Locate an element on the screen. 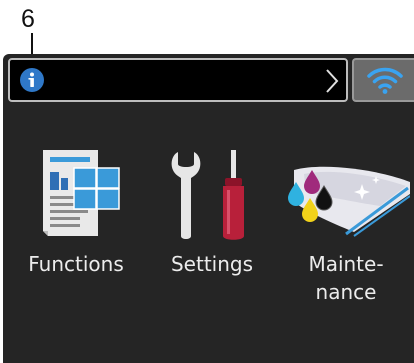  settings-icon is located at coordinates (212, 194).